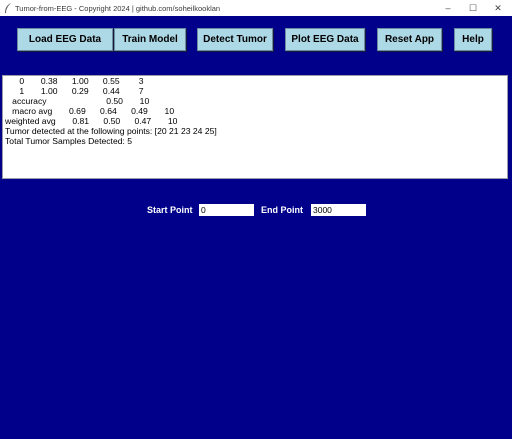  Describe the element at coordinates (338, 210) in the screenshot. I see `end-point-input` at that location.